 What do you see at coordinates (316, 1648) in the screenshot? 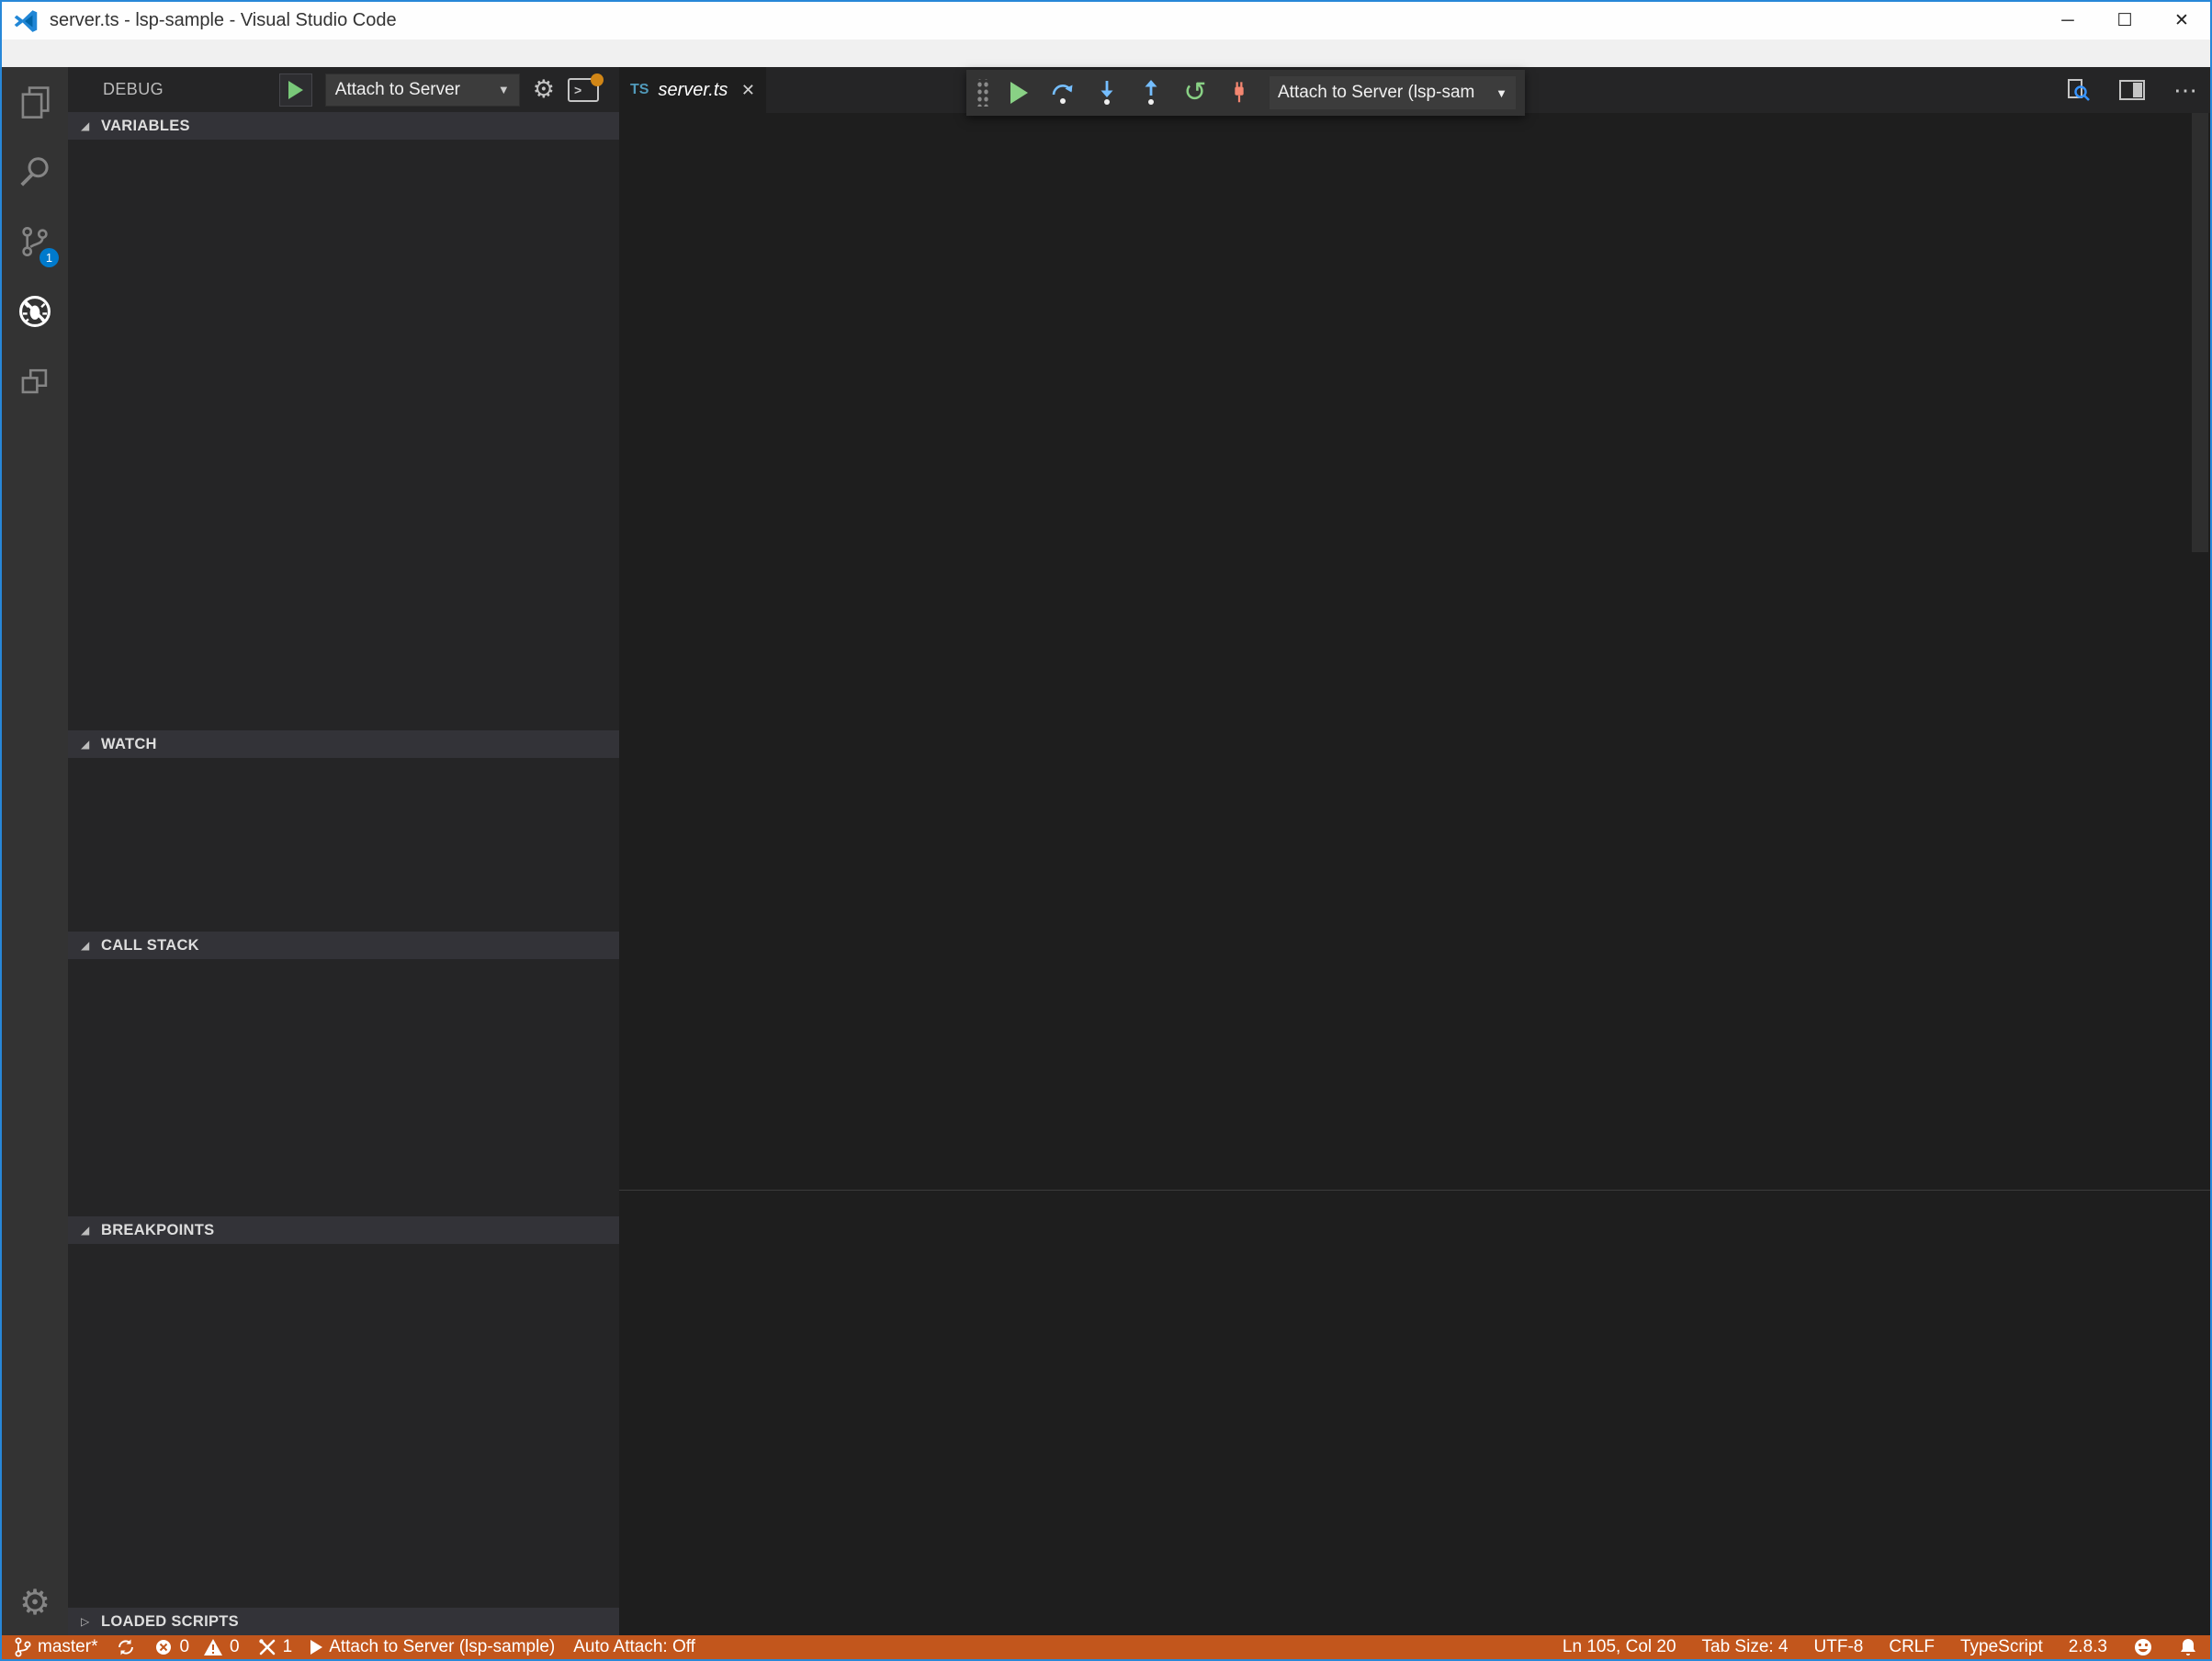
I see `play-icon` at bounding box center [316, 1648].